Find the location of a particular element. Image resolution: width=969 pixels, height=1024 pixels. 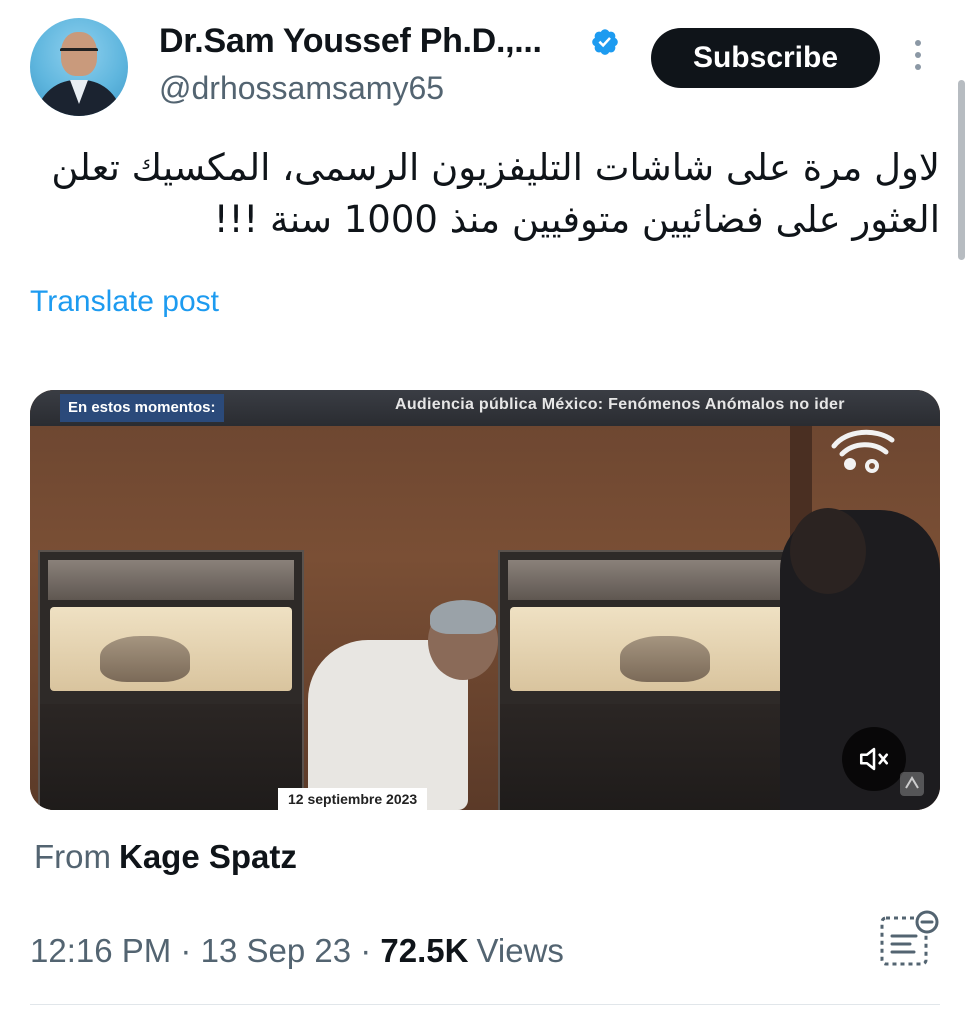

source-prefix: From is located at coordinates (72, 856).